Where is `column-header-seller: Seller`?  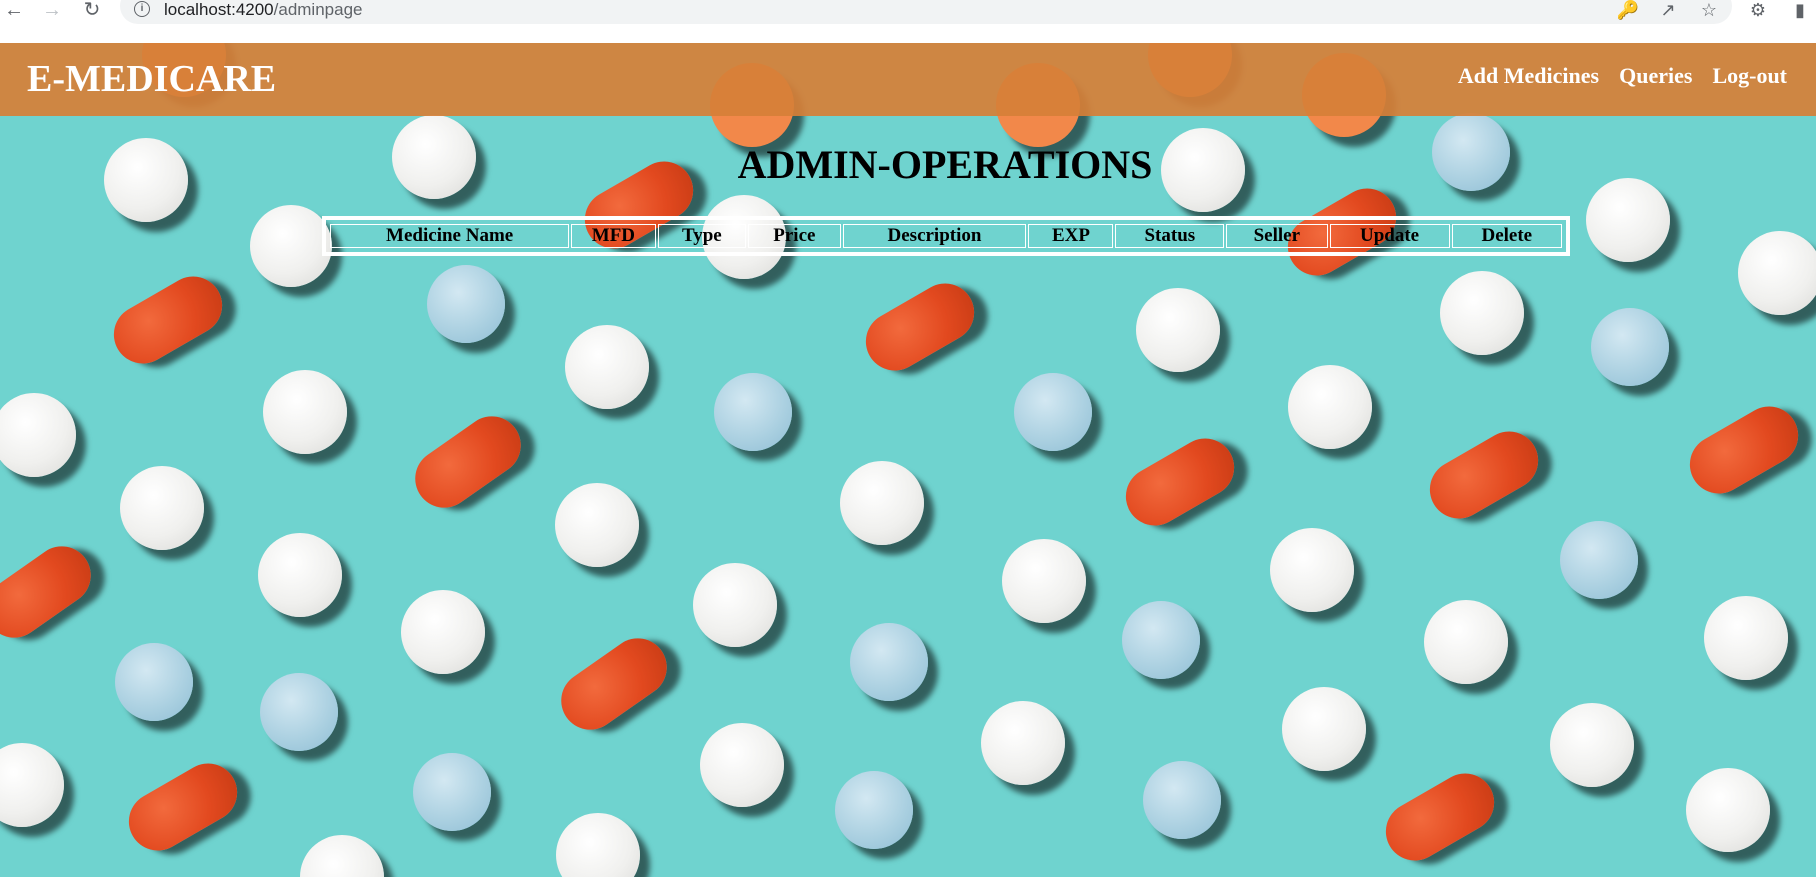
column-header-seller: Seller is located at coordinates (1277, 236).